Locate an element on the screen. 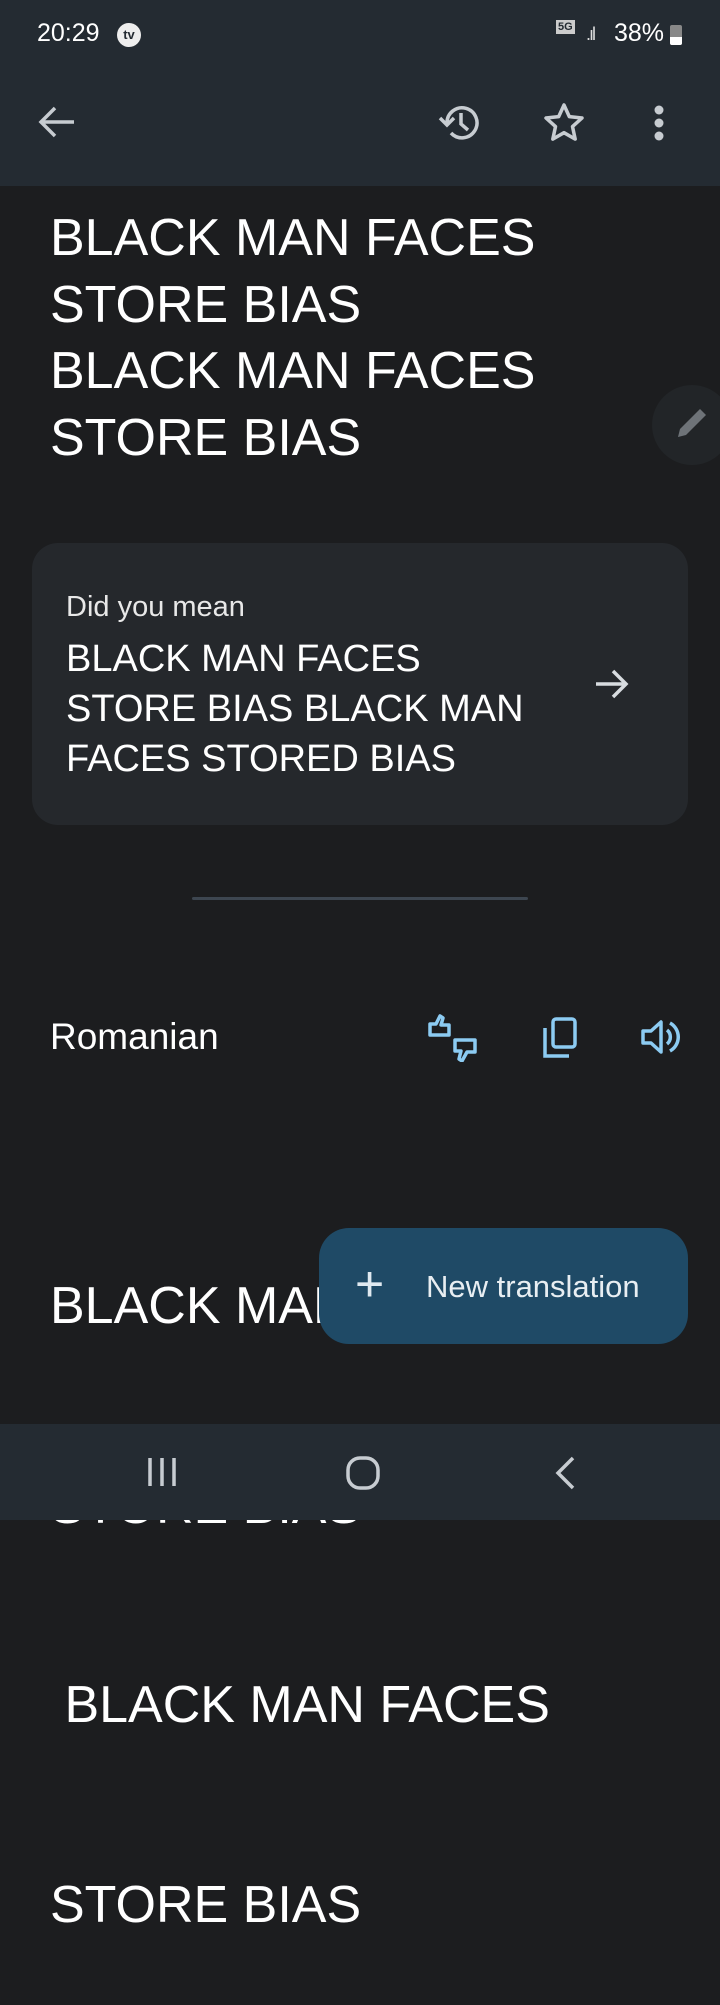 The width and height of the screenshot is (720, 2005). signal-icon: .ıl is located at coordinates (591, 34).